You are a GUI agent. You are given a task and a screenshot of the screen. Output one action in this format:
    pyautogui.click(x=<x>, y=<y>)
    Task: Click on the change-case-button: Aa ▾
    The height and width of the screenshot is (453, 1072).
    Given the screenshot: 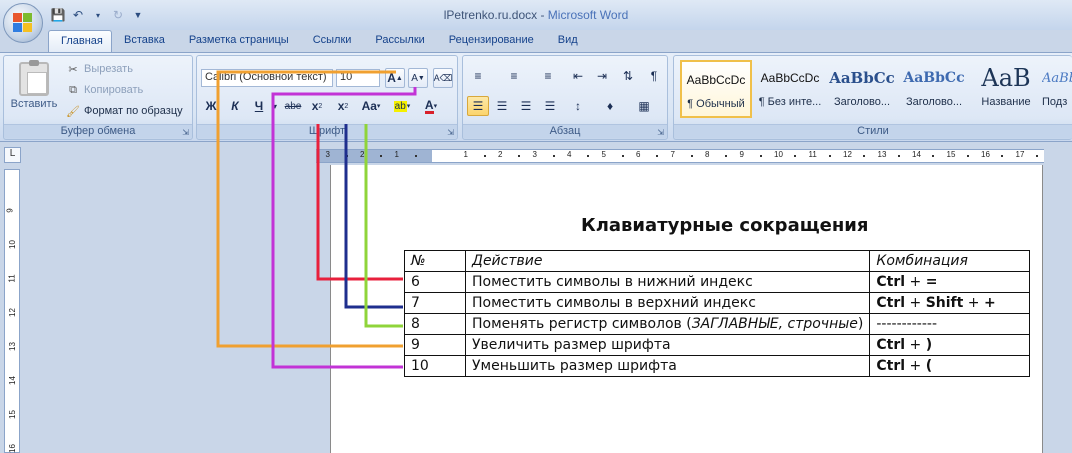 What is the action you would take?
    pyautogui.click(x=371, y=106)
    